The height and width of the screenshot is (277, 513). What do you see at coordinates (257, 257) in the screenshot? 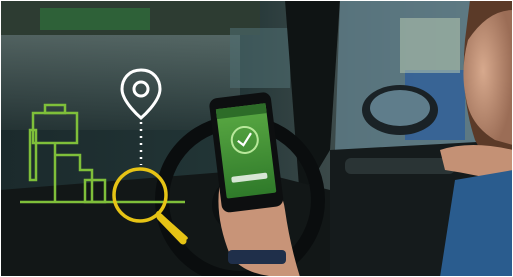
I see `wrist-watch` at bounding box center [257, 257].